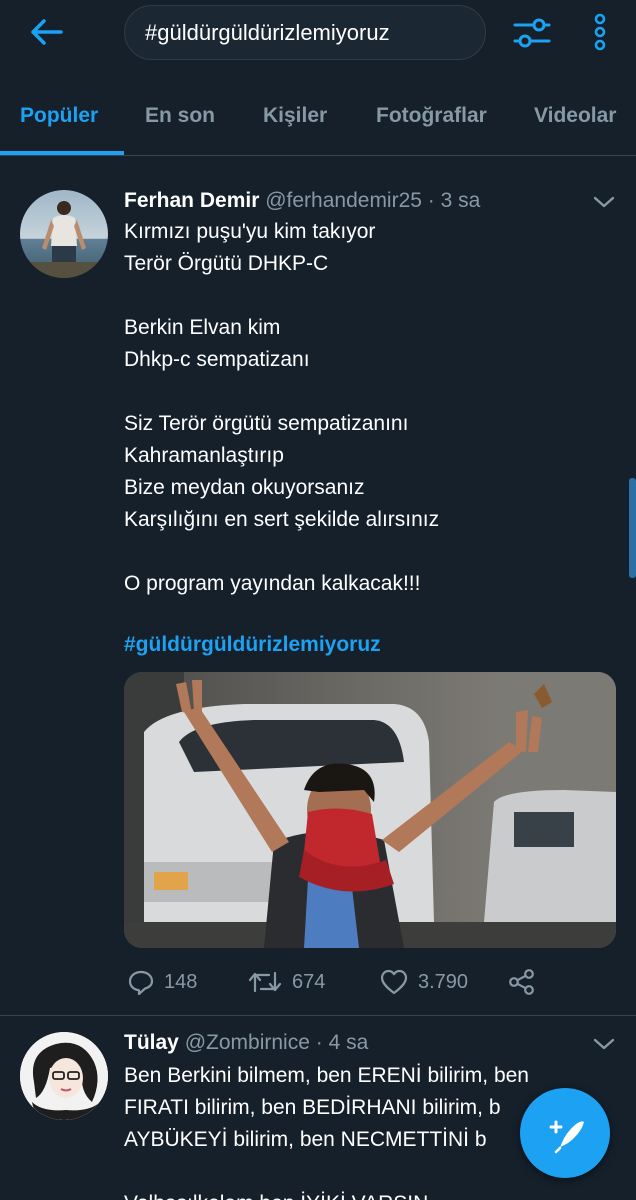 This screenshot has height=1200, width=636. I want to click on search-input: #güldürgüldürizlemiyoruz, so click(305, 32).